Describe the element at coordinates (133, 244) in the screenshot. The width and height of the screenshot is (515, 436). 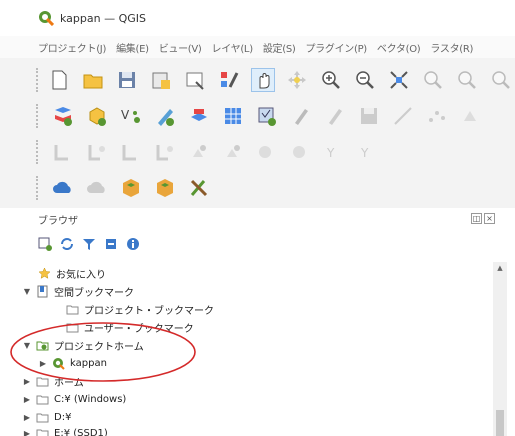
I see `info-icon` at that location.